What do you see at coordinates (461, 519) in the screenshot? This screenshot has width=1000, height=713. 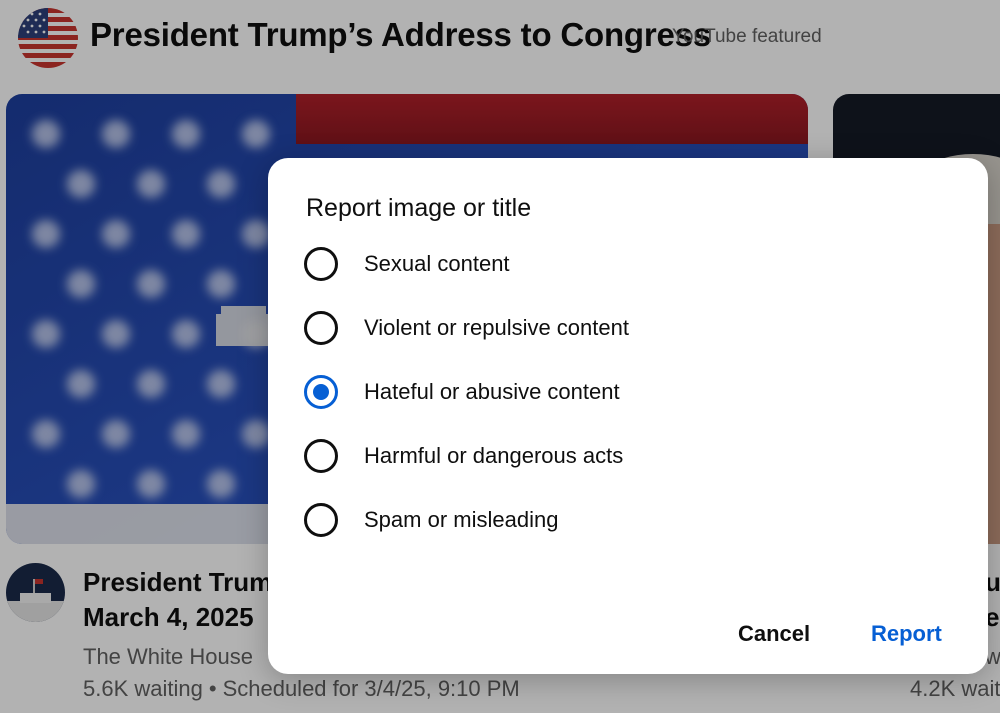 I see `option-label: Spam or misleading` at bounding box center [461, 519].